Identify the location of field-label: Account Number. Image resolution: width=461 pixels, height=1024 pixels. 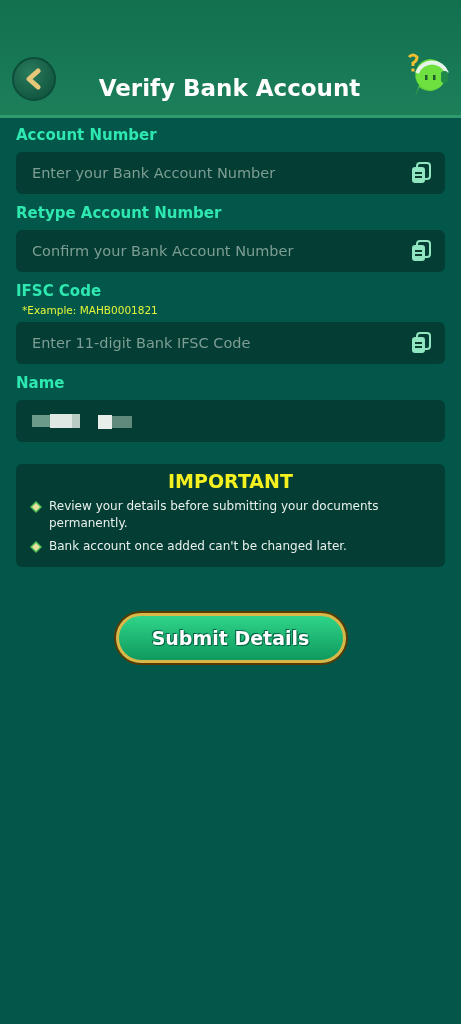
(87, 135).